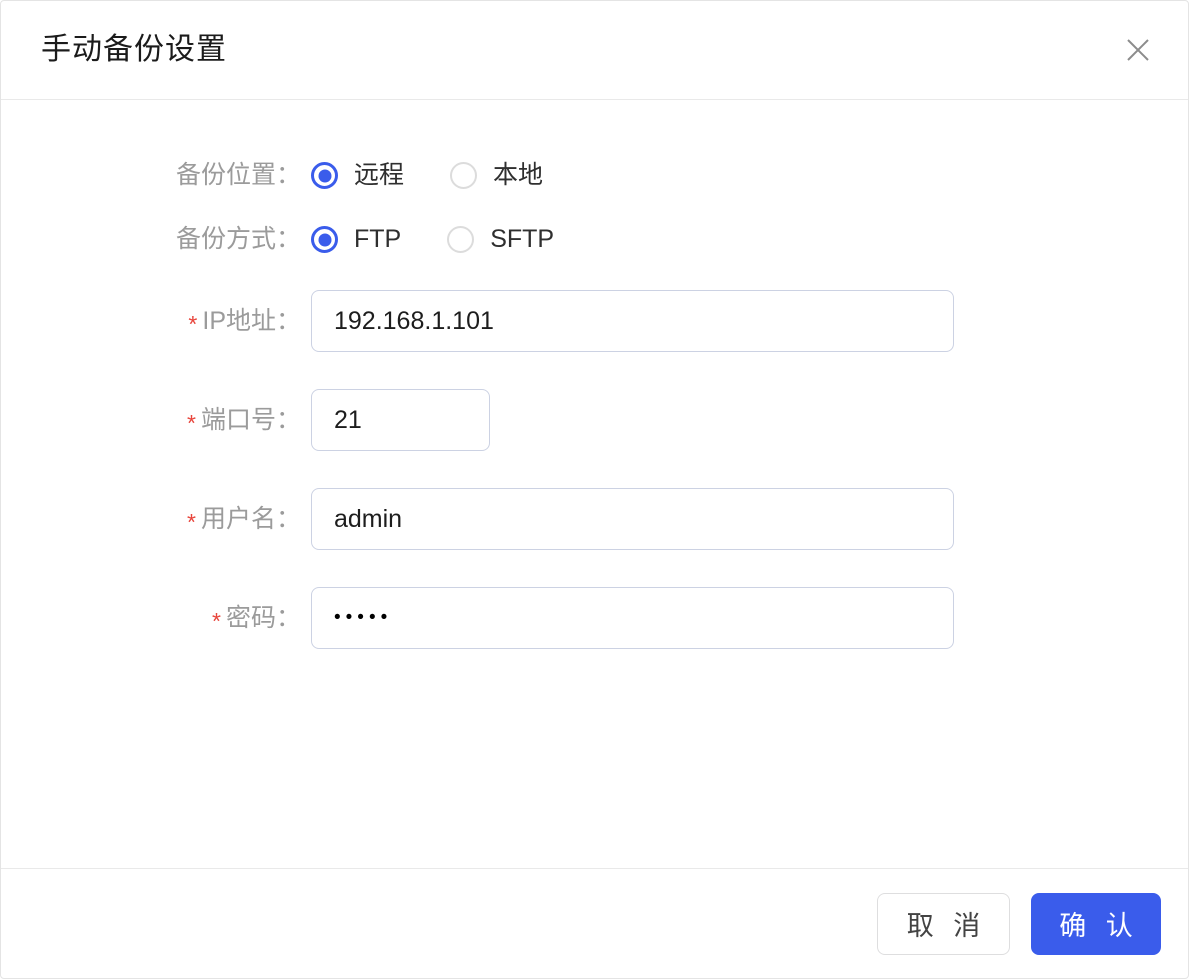  I want to click on form-row-ip-address: * IP地址：, so click(594, 321).